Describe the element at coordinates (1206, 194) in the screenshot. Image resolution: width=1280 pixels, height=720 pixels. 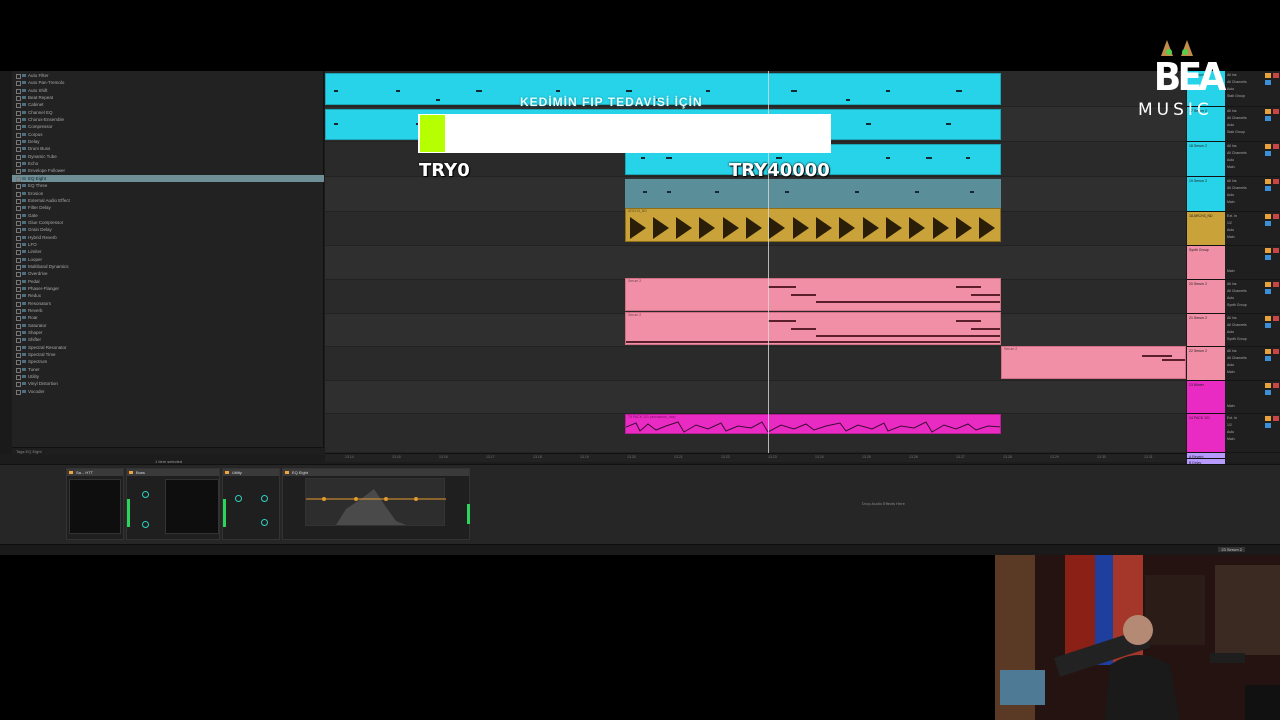
I see `track-name: 19 Serum 2` at that location.